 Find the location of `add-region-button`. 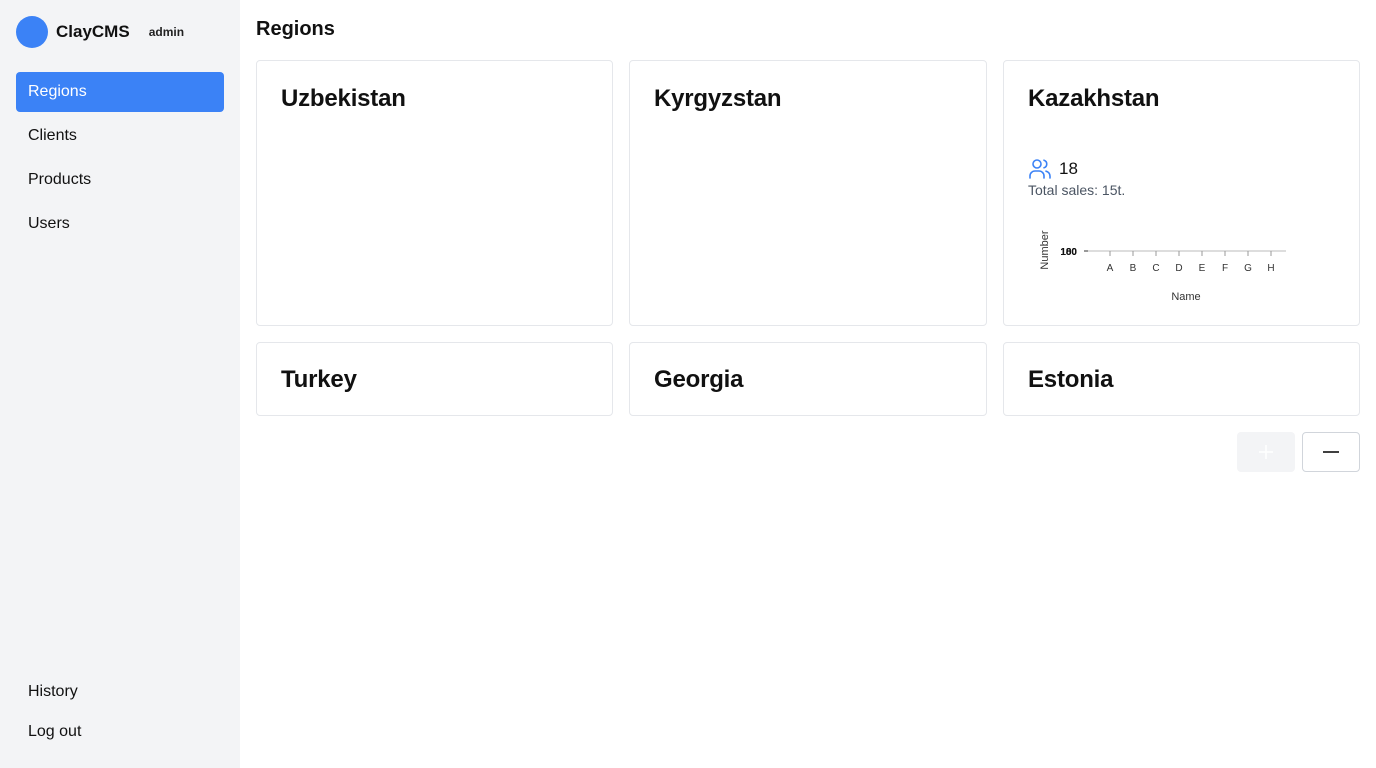

add-region-button is located at coordinates (1266, 452).